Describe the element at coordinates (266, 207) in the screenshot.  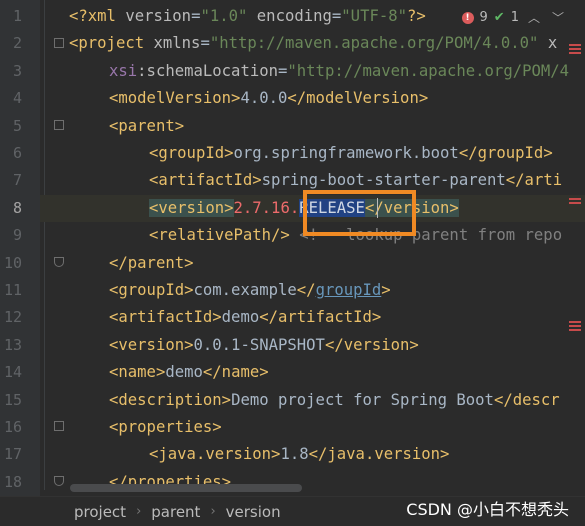
I see `version-number-error: 2.7.16.` at that location.